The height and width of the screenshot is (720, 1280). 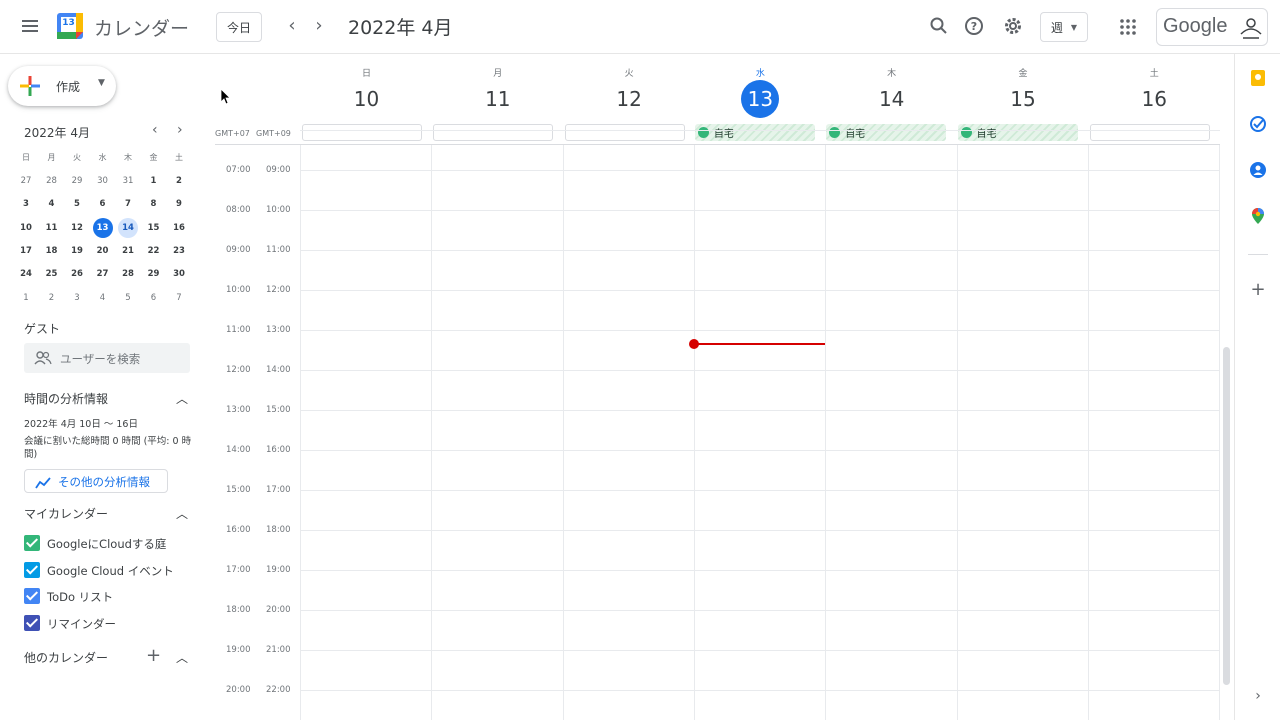 What do you see at coordinates (939, 26) in the screenshot?
I see `search-icon` at bounding box center [939, 26].